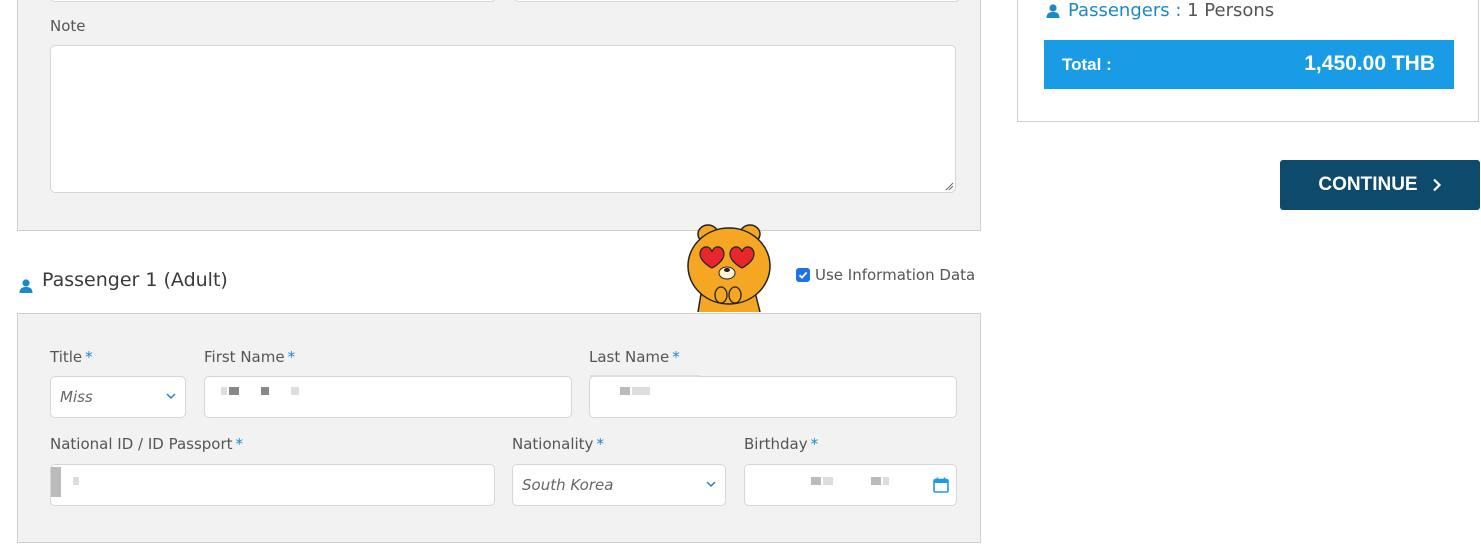 Image resolution: width=1481 pixels, height=557 pixels. What do you see at coordinates (147, 444) in the screenshot?
I see `national-id-label: National ID / ID Passport *` at bounding box center [147, 444].